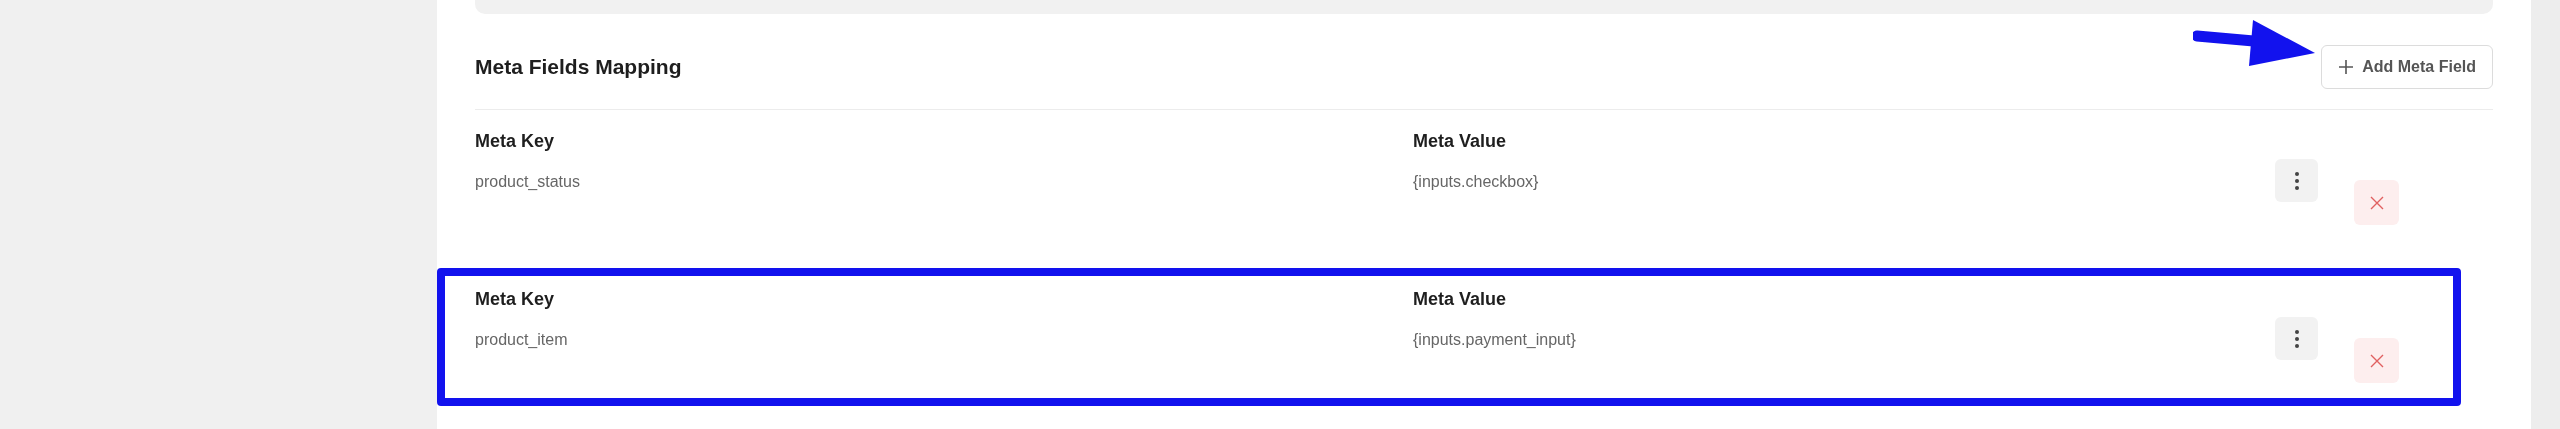  What do you see at coordinates (522, 340) in the screenshot?
I see `meta-key-value: product_item` at bounding box center [522, 340].